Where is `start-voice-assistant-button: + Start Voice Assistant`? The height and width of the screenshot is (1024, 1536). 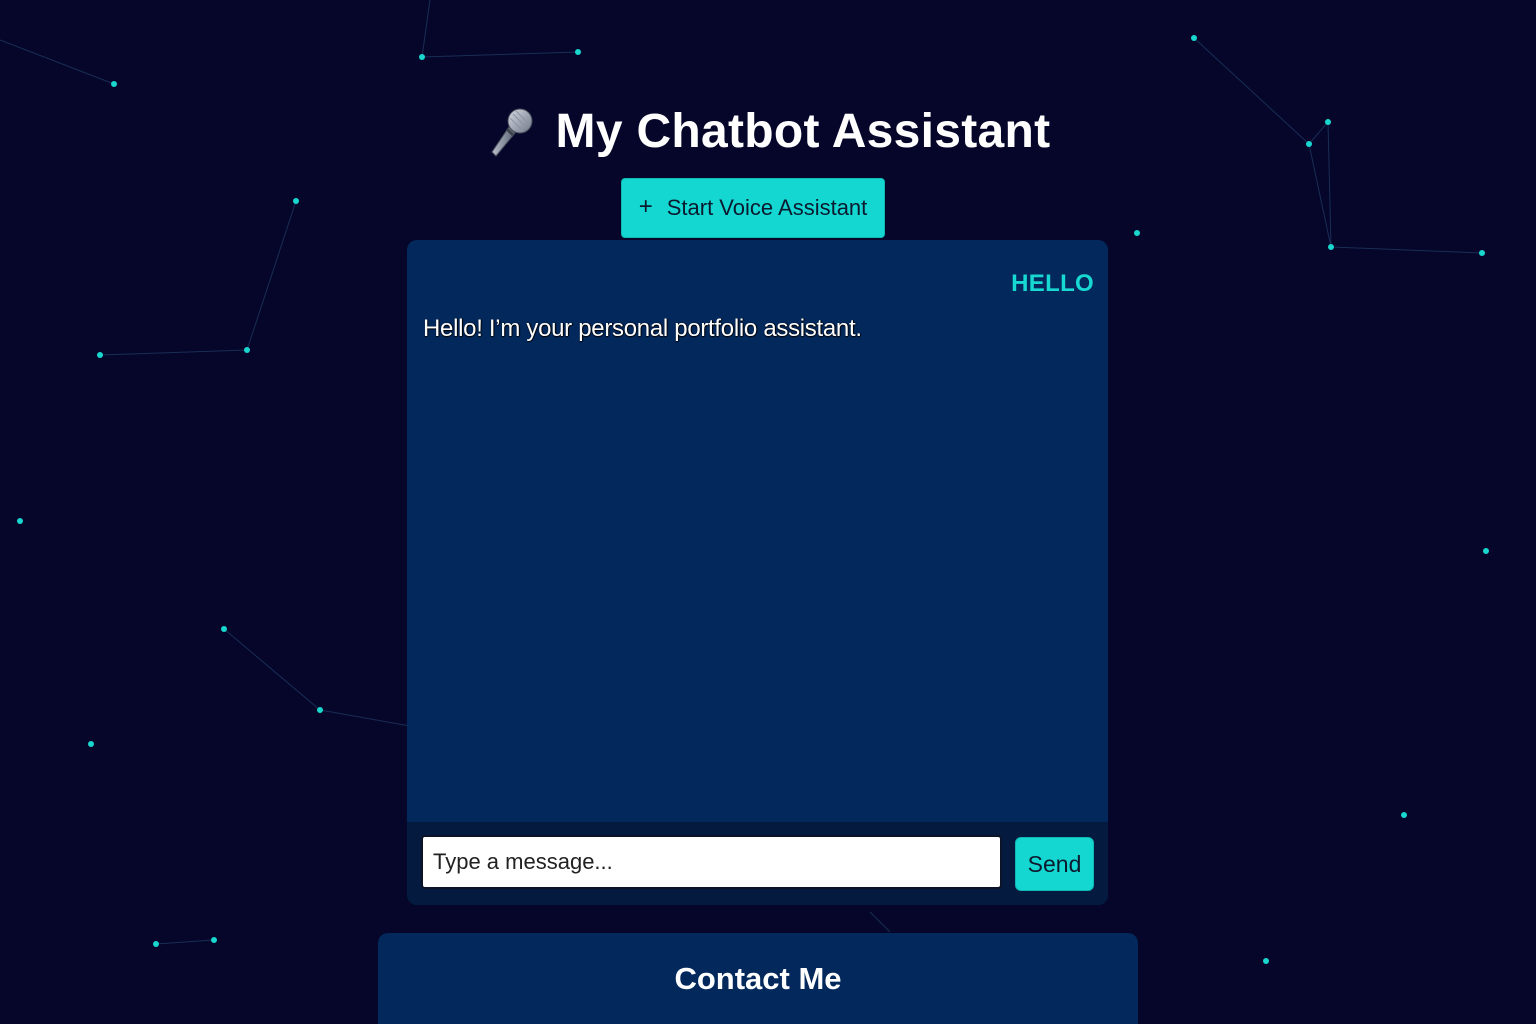
start-voice-assistant-button: + Start Voice Assistant is located at coordinates (753, 208).